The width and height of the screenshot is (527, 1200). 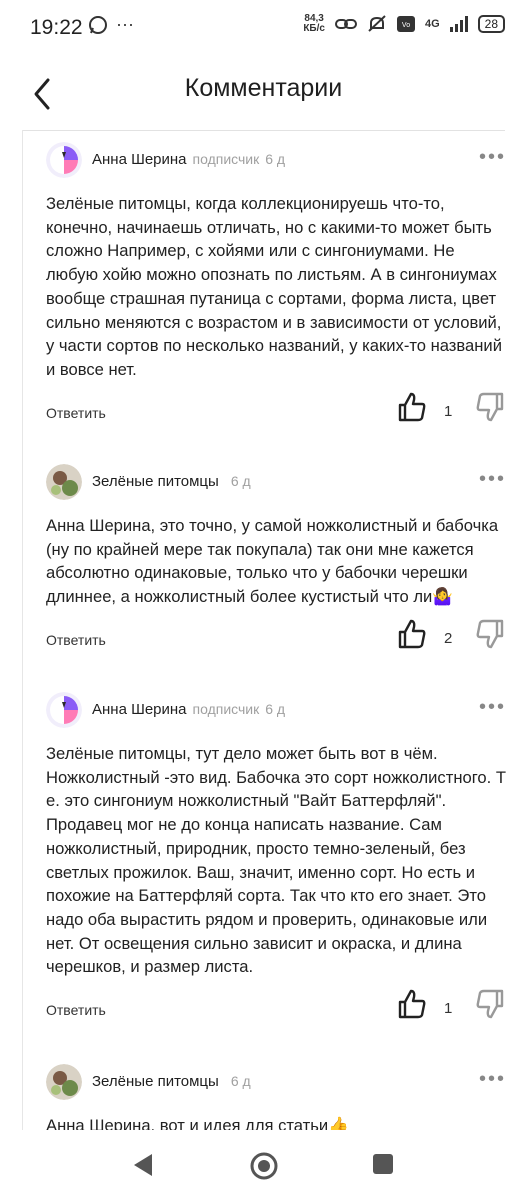 What do you see at coordinates (448, 638) in the screenshot?
I see `like-count: 2` at bounding box center [448, 638].